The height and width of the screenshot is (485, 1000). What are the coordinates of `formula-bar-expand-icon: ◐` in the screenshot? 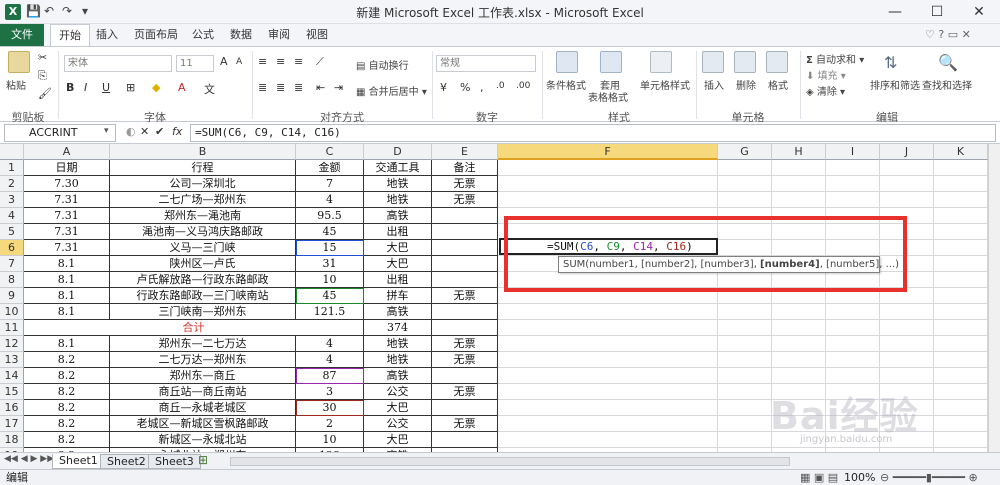 It's located at (131, 131).